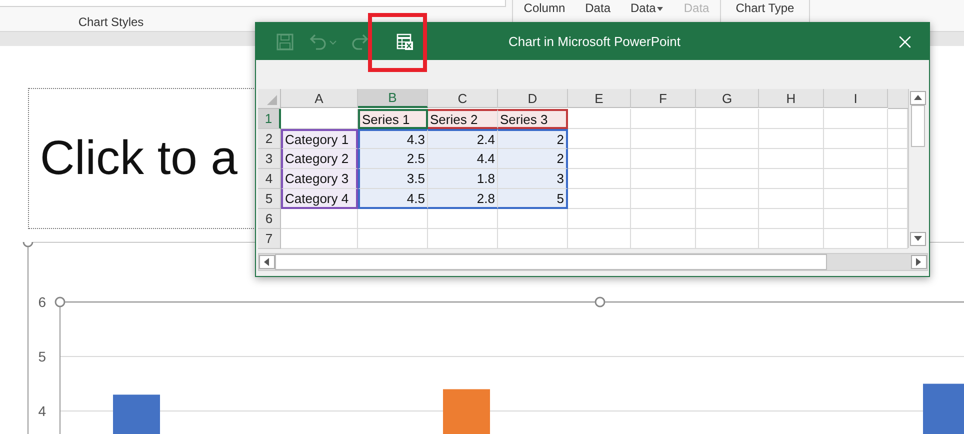  What do you see at coordinates (269, 179) in the screenshot?
I see `row-header: 4` at bounding box center [269, 179].